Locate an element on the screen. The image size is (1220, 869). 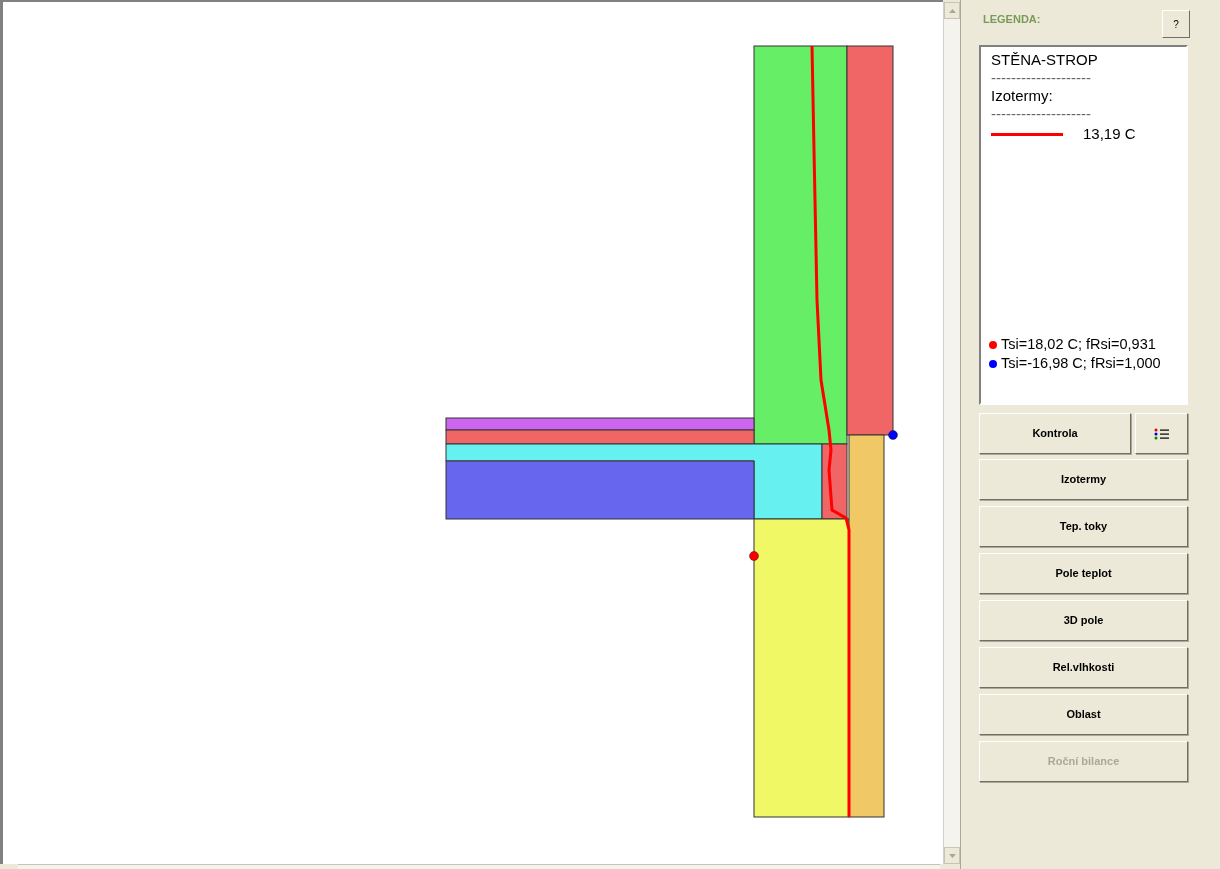
legend-list-button is located at coordinates (1161, 433).